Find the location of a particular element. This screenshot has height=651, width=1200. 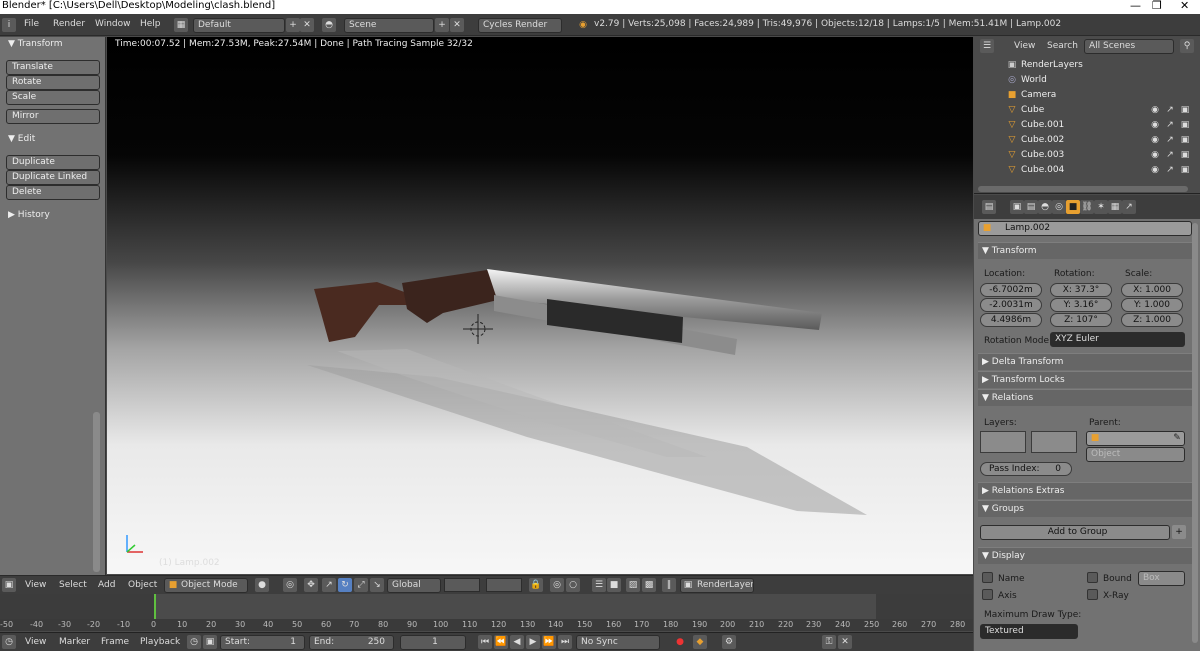

translate-manipulator-icon: ↗ is located at coordinates (329, 585).